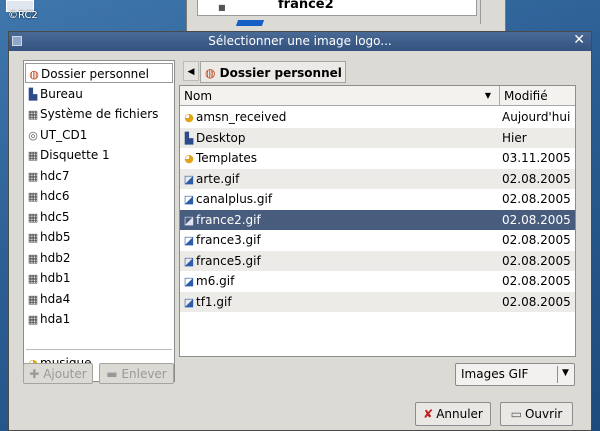 Image resolution: width=600 pixels, height=431 pixels. Describe the element at coordinates (453, 414) in the screenshot. I see `cancel-button: ✘ Annuler` at that location.